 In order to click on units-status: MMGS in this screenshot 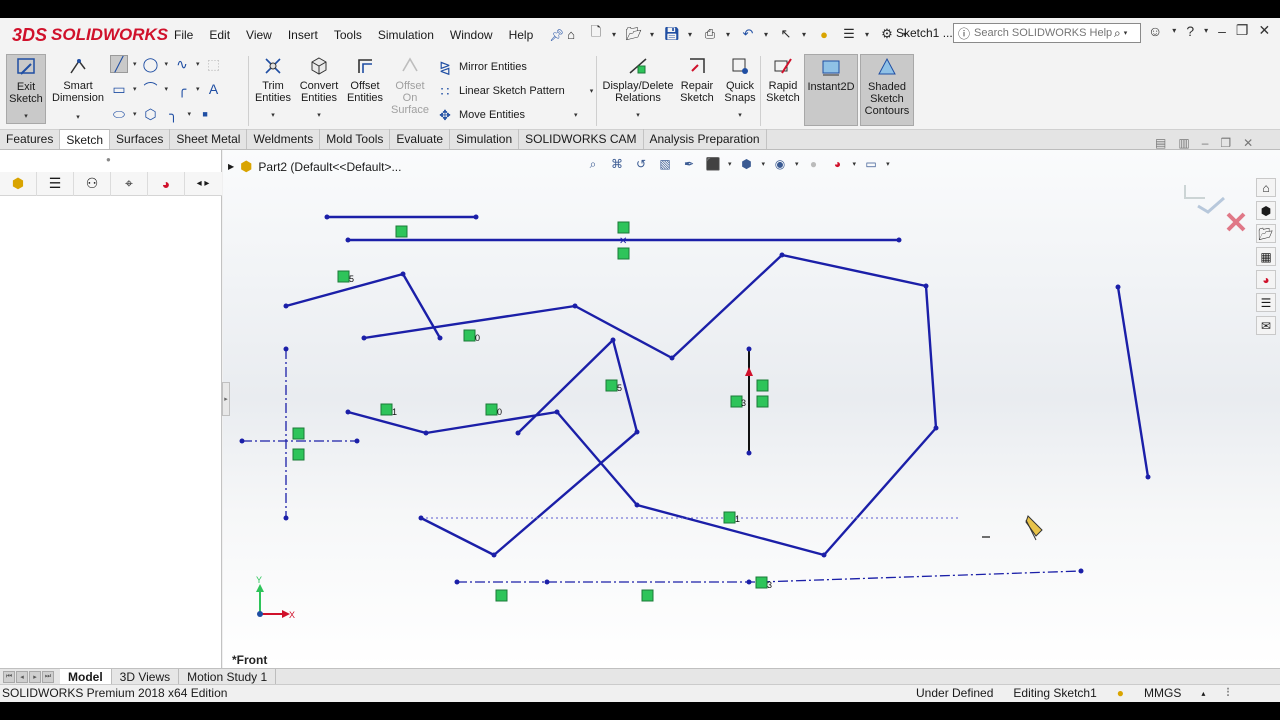, I will do `click(1162, 693)`.